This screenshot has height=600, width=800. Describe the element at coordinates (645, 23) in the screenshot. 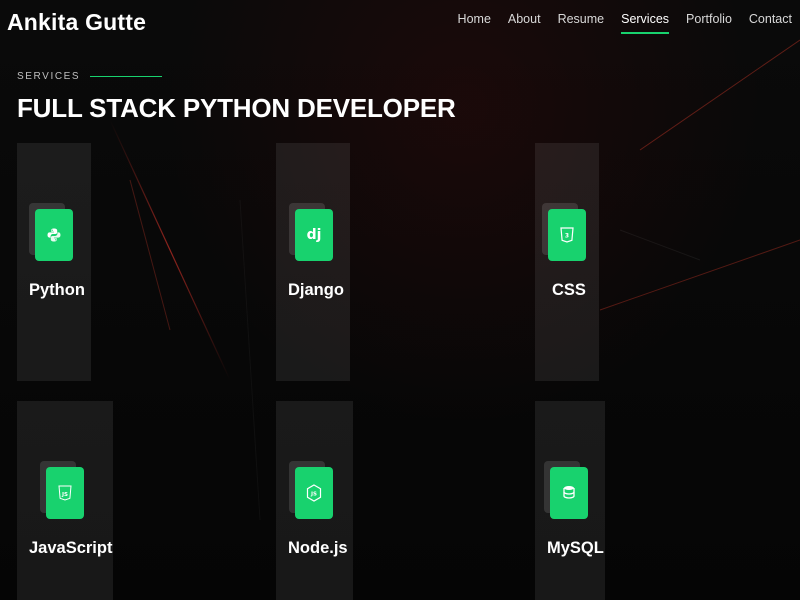

I see `nav-services: Services` at that location.